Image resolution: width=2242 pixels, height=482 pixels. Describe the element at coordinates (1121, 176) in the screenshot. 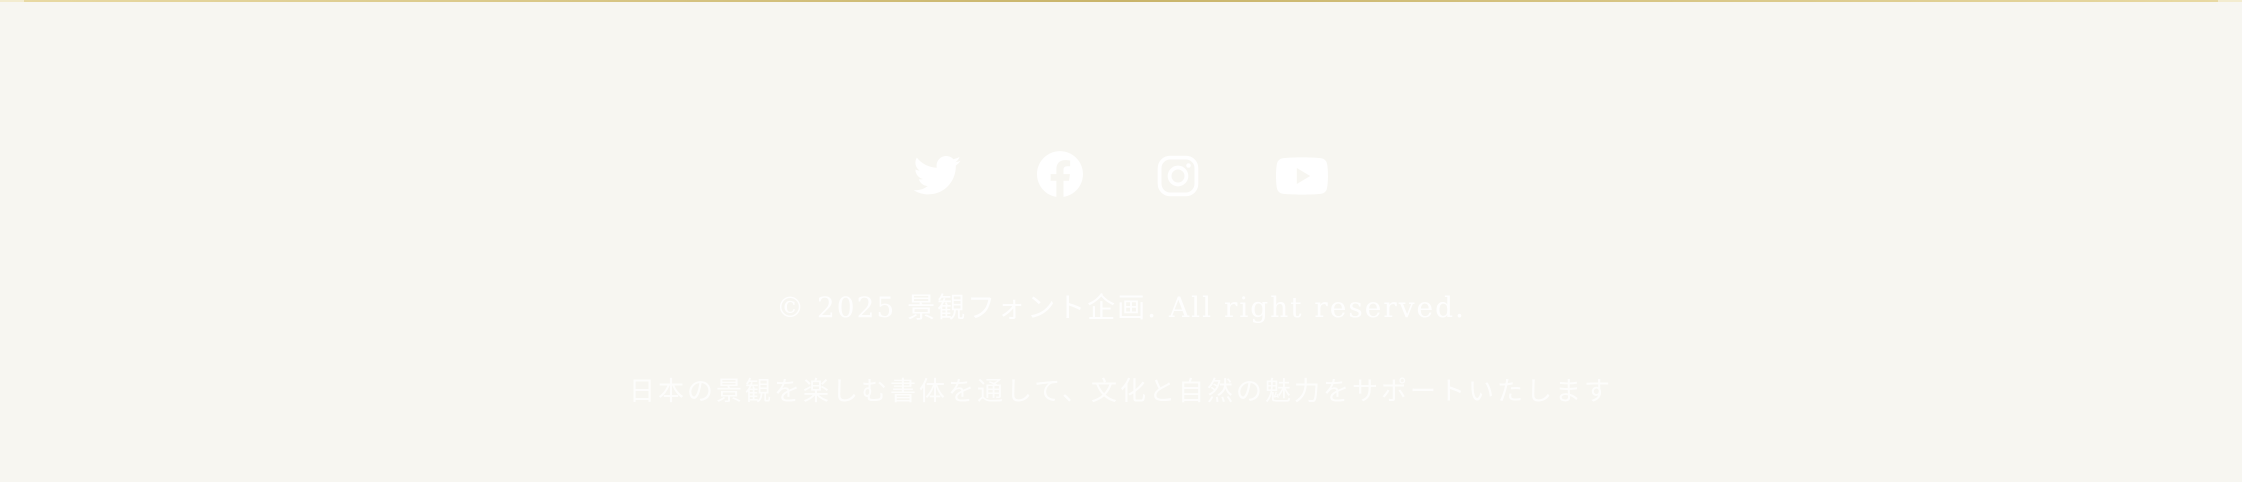

I see `social-links` at that location.